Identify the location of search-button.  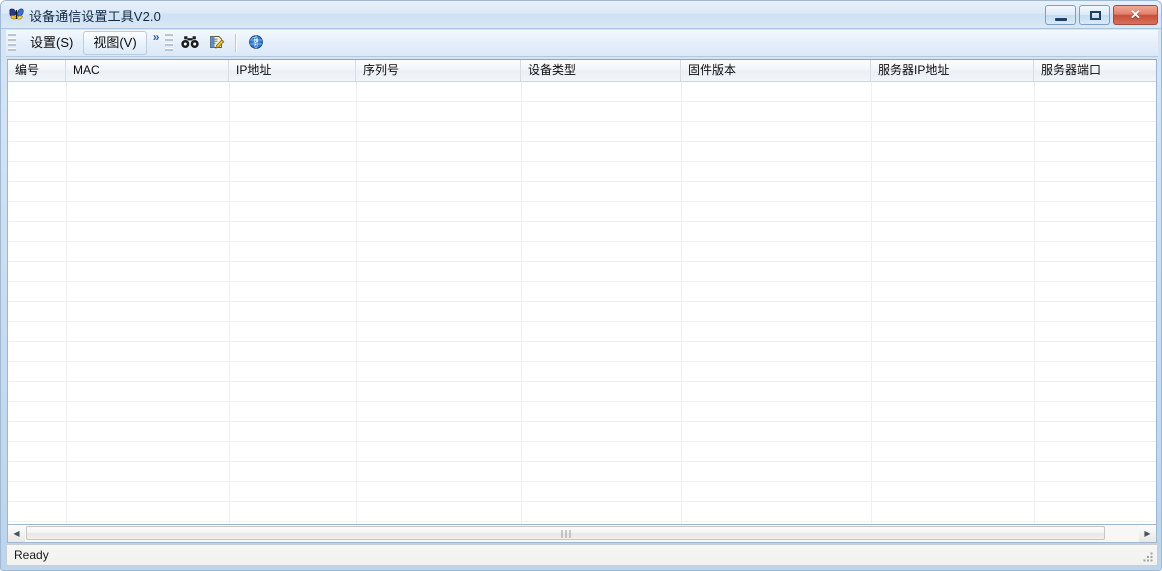
(189, 43).